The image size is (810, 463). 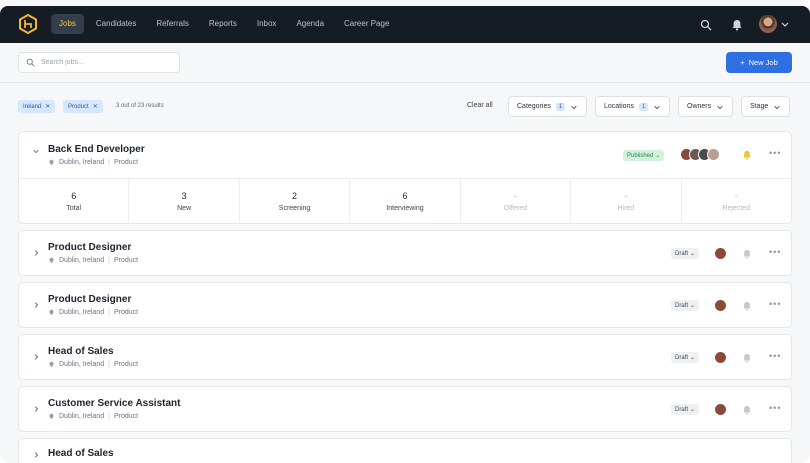 I want to click on dropdown-label: Stage, so click(x=759, y=106).